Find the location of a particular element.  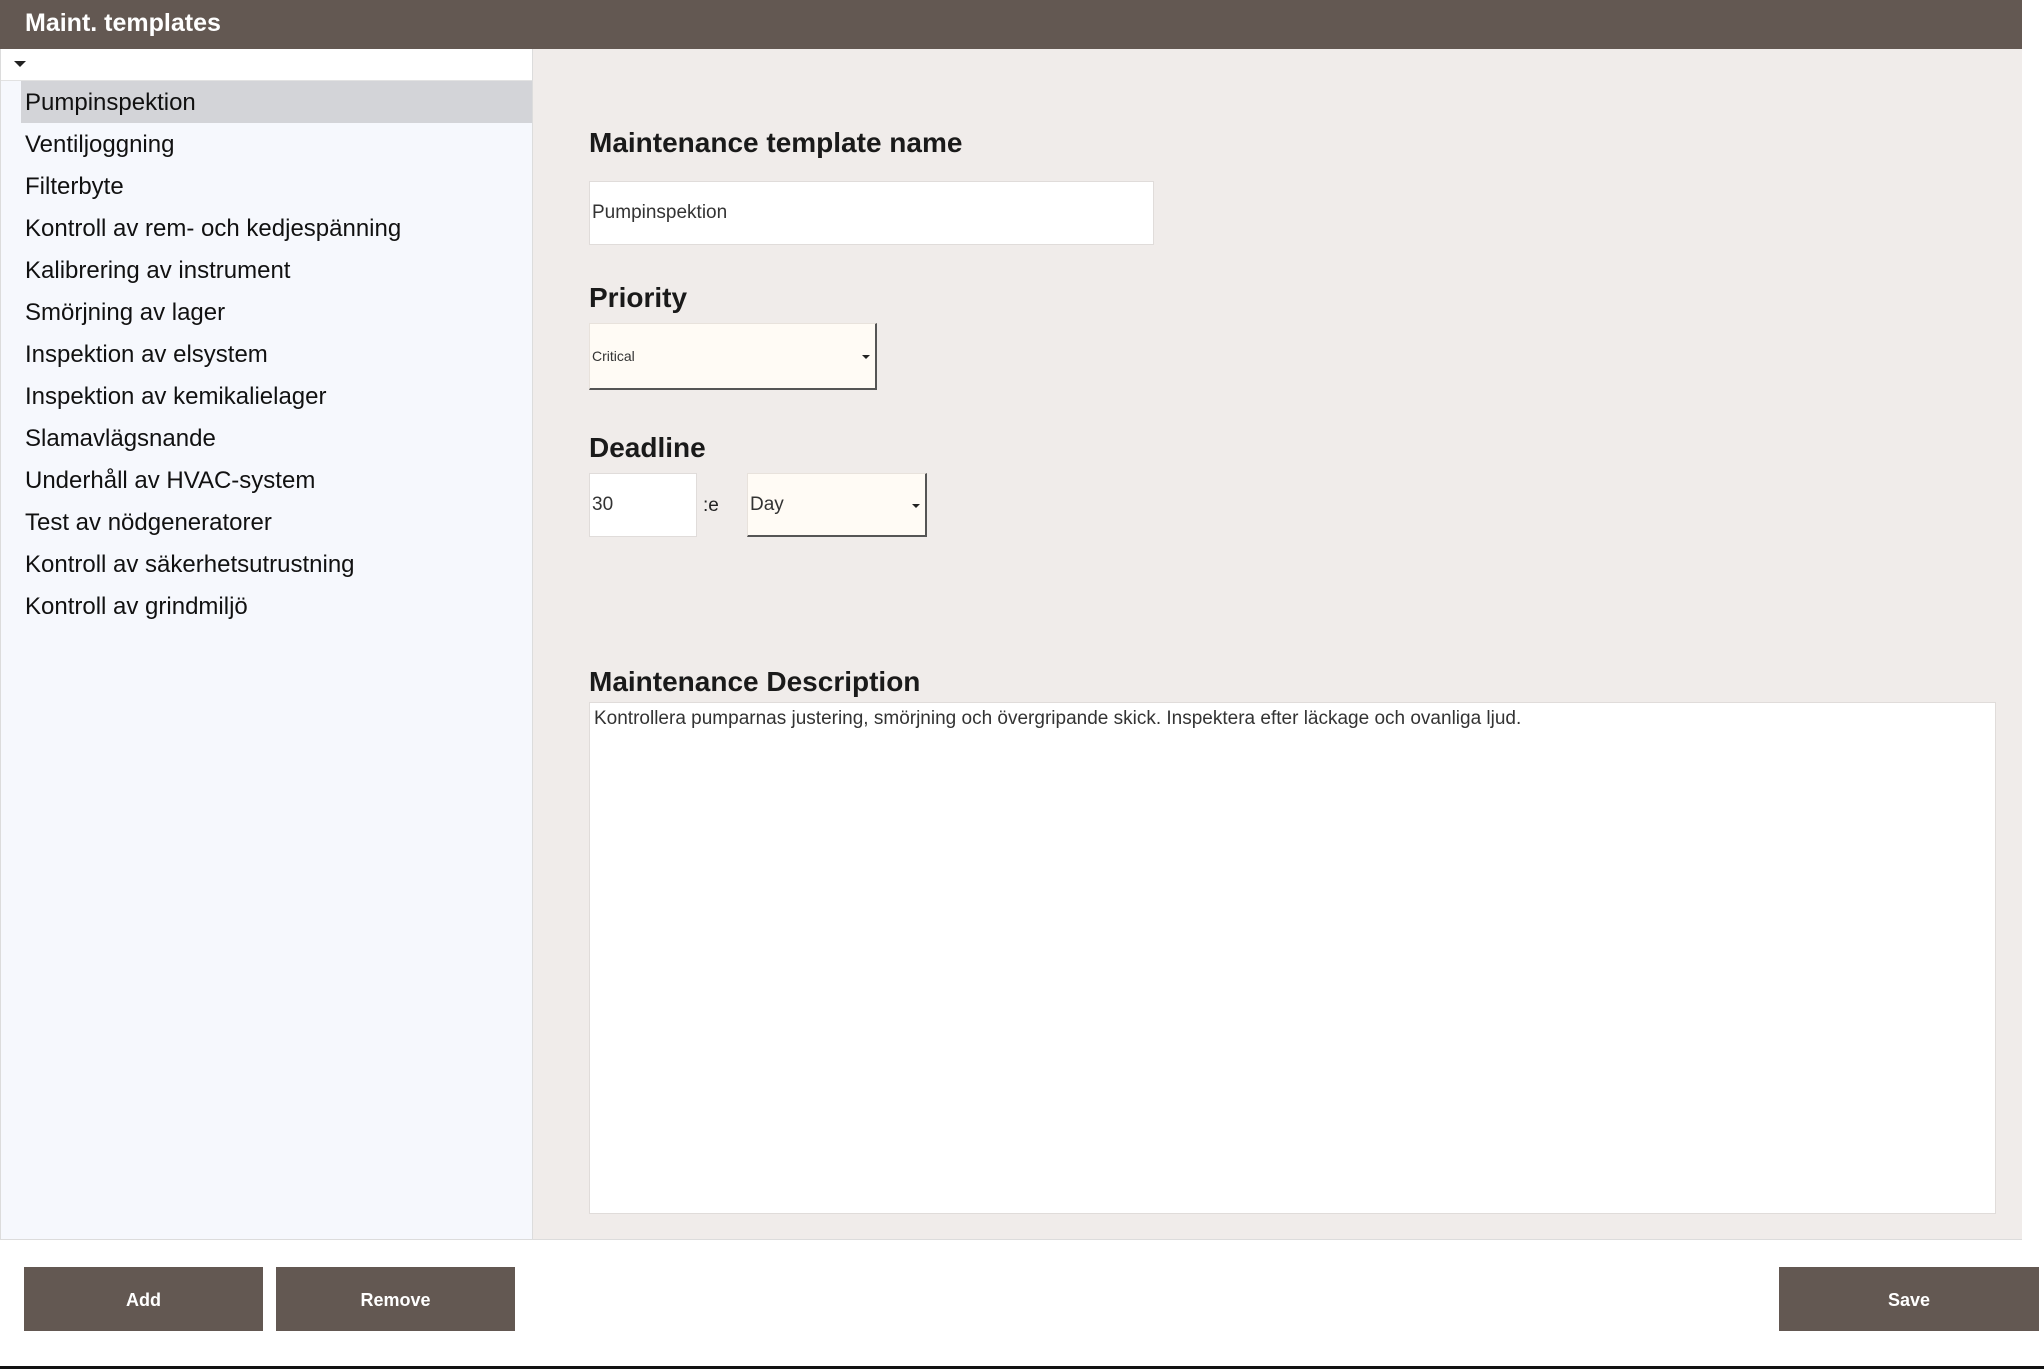

caret-down-icon is located at coordinates (20, 64).